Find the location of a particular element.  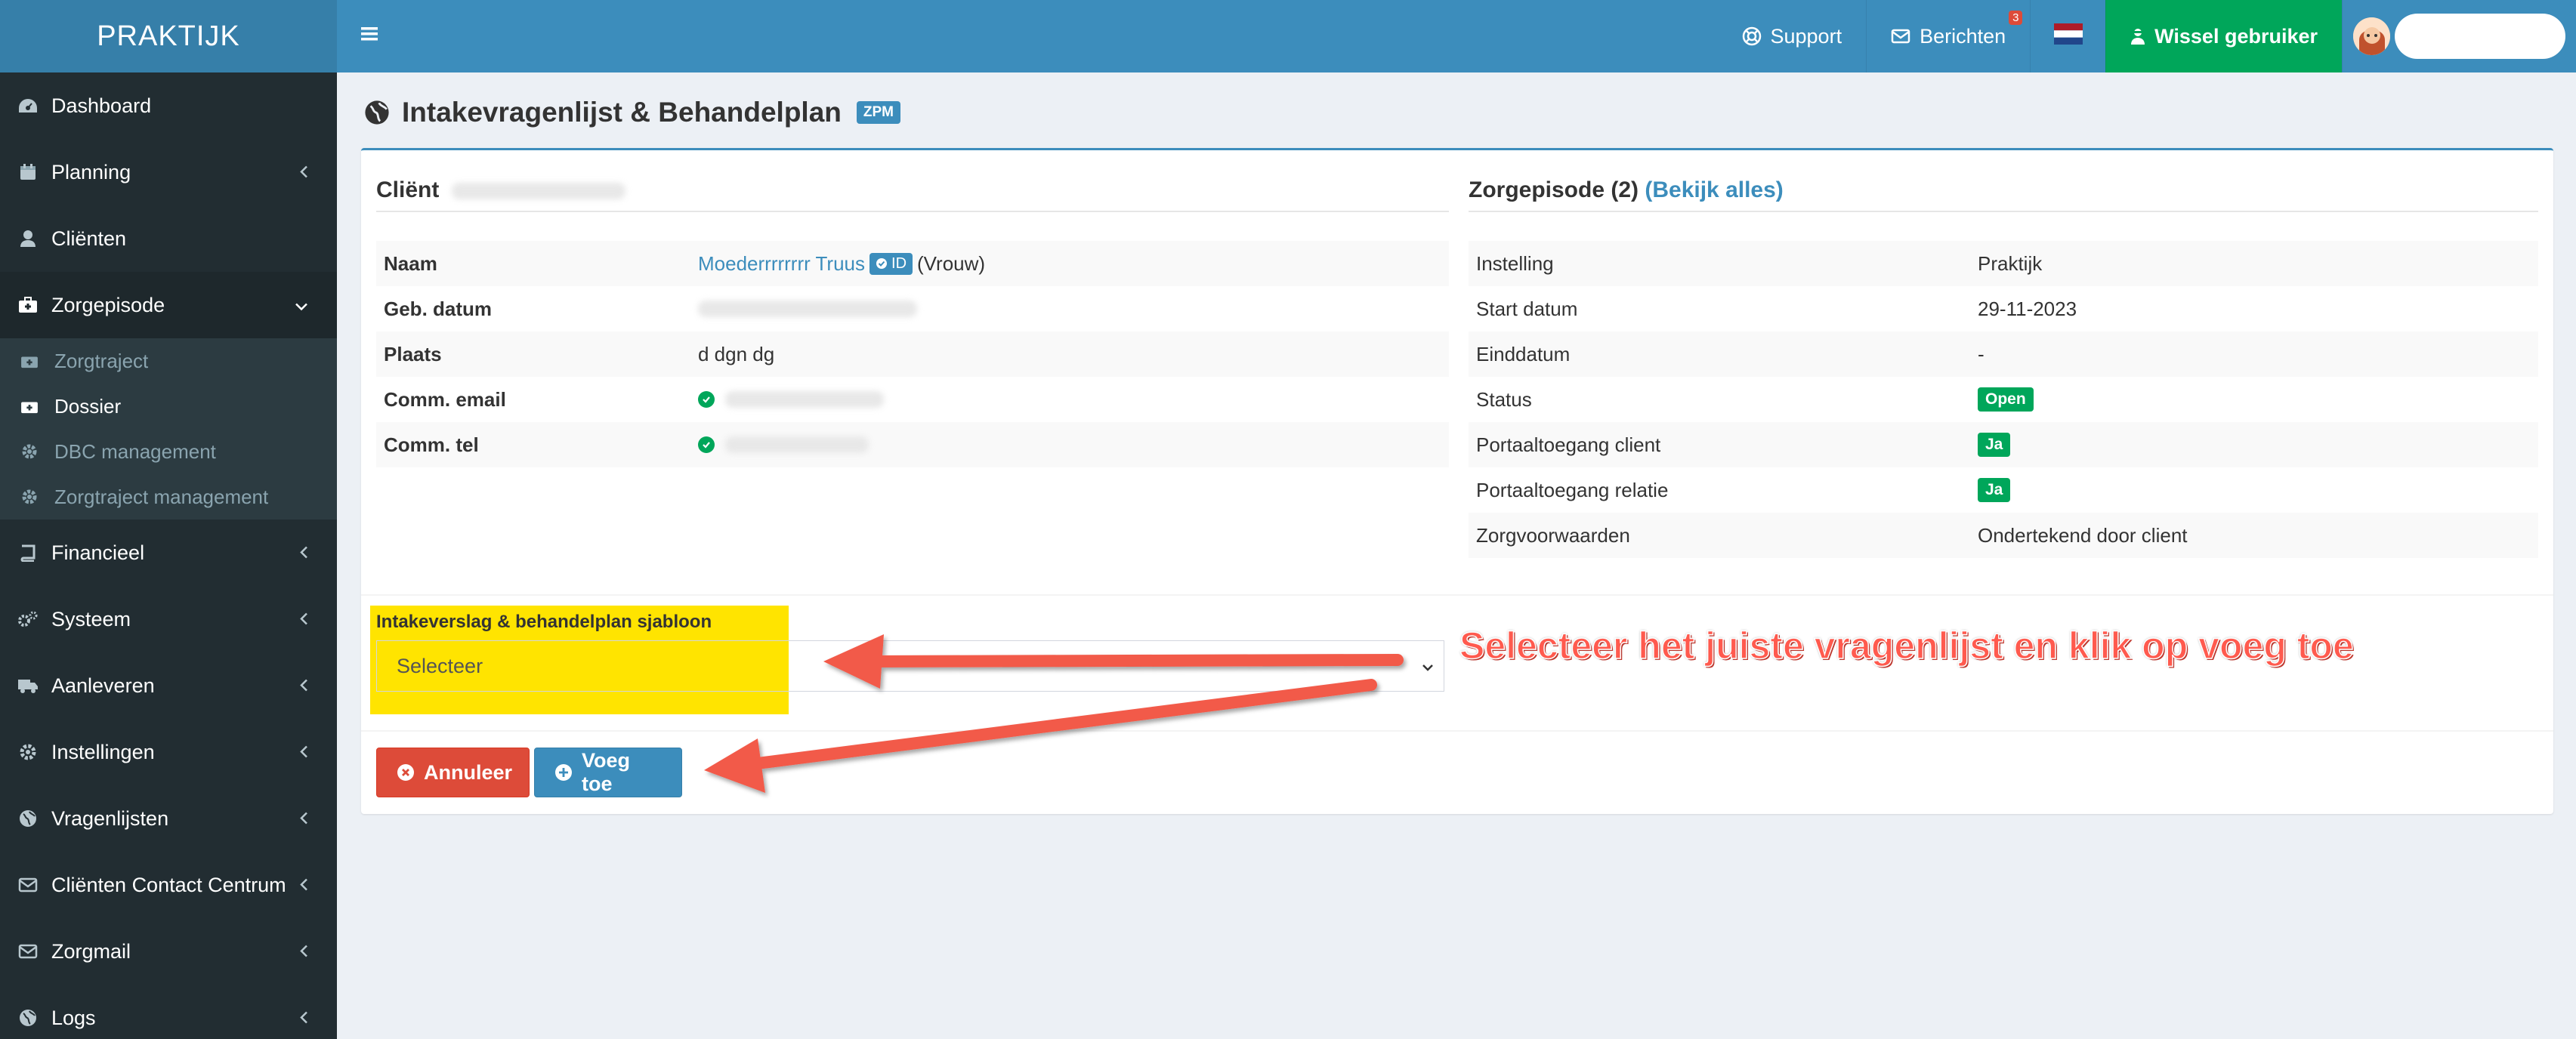

arrow-to-select is located at coordinates (1113, 661).